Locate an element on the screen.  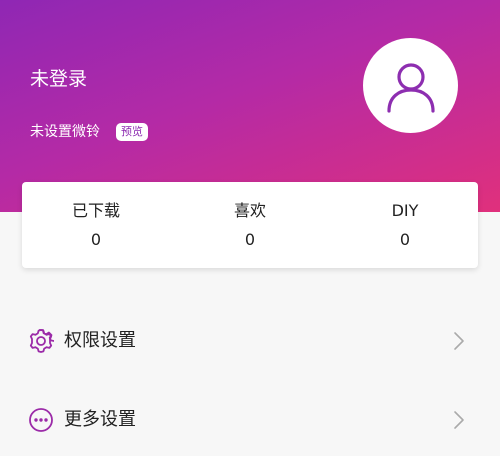
stat-label: DIY is located at coordinates (405, 210).